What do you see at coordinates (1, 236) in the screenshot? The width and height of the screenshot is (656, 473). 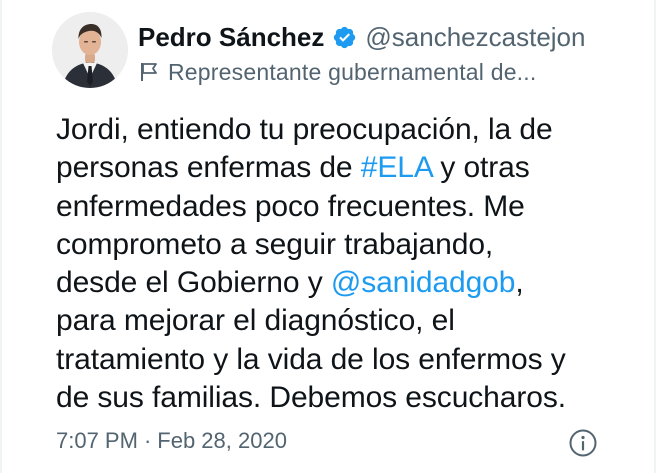 I see `left-divider` at bounding box center [1, 236].